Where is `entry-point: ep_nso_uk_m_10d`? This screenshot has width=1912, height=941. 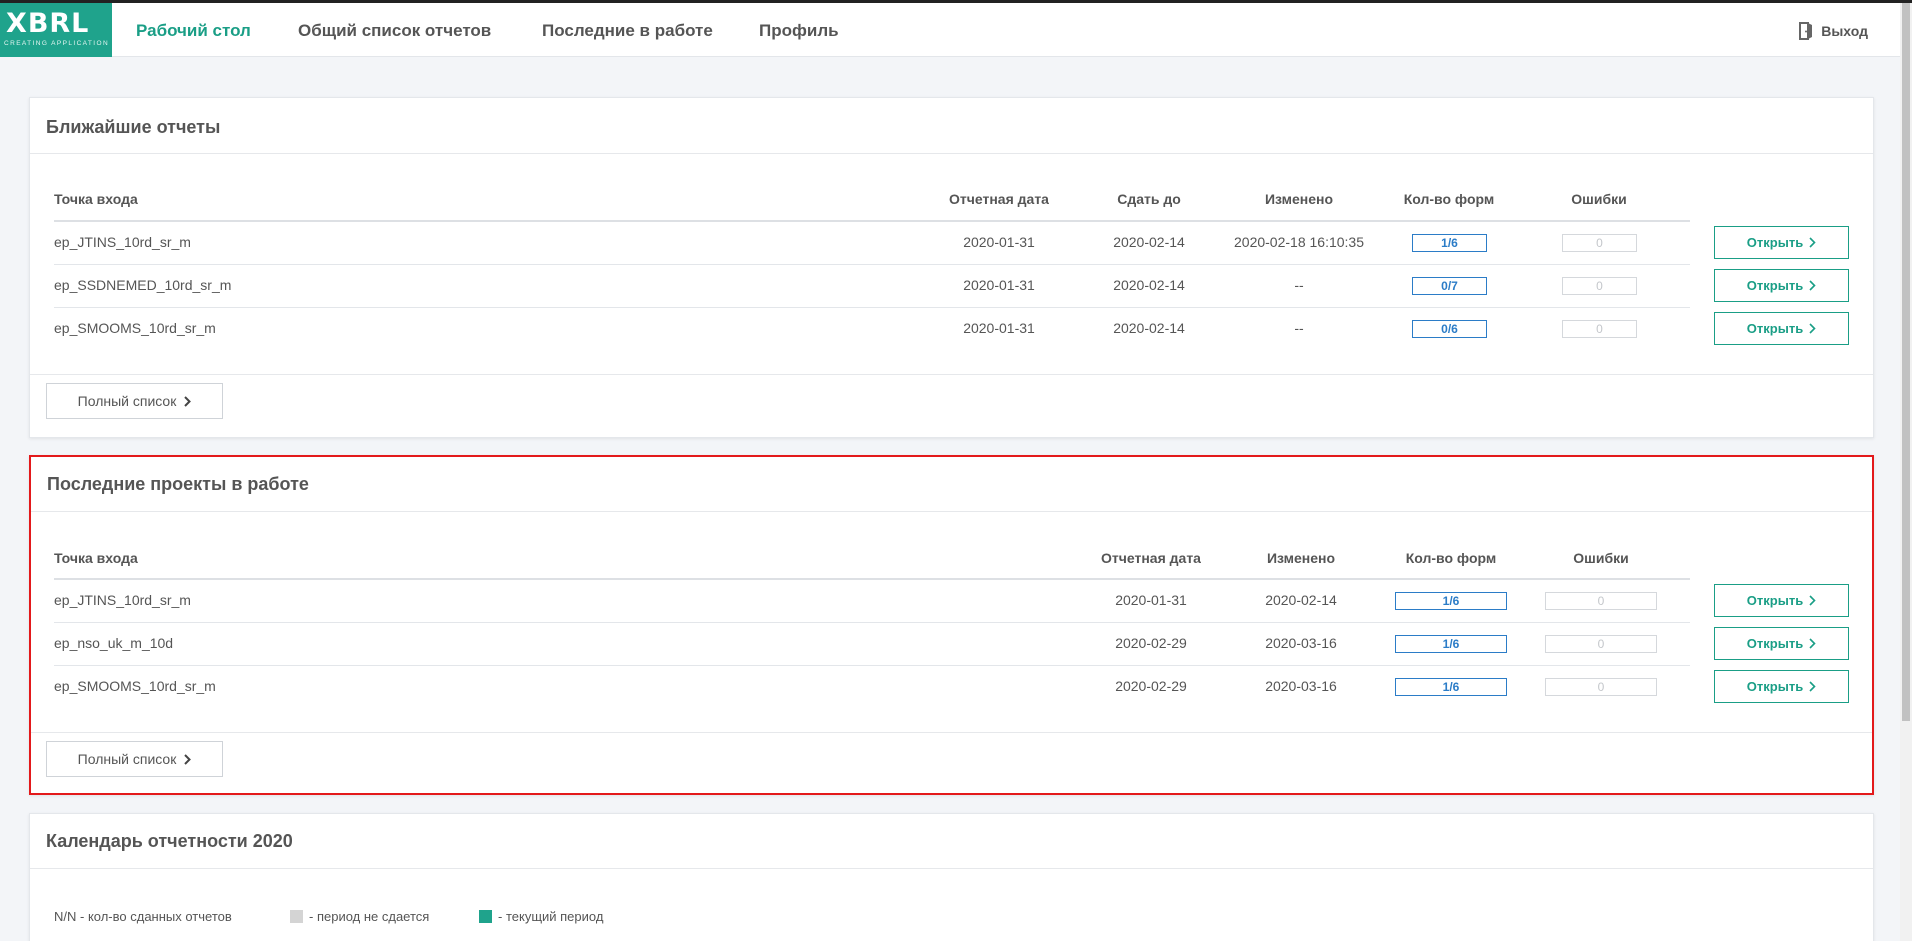 entry-point: ep_nso_uk_m_10d is located at coordinates (114, 643).